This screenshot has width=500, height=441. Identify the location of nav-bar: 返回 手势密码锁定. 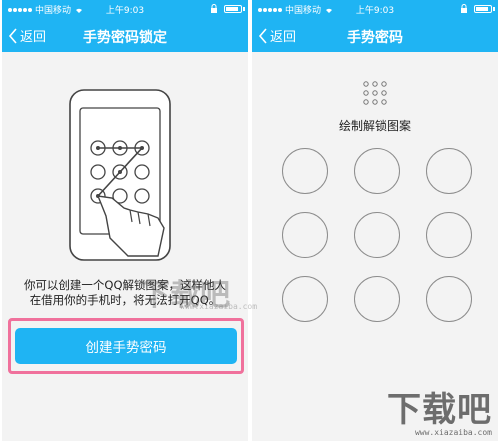
(125, 35).